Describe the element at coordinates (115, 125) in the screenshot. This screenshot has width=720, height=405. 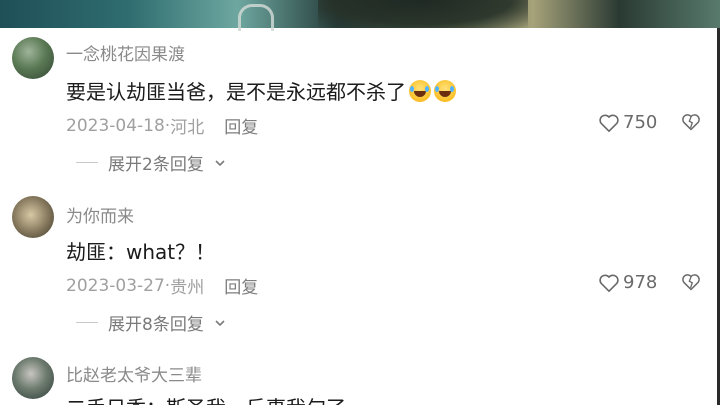
I see `comment-date: 2023-04-18` at that location.